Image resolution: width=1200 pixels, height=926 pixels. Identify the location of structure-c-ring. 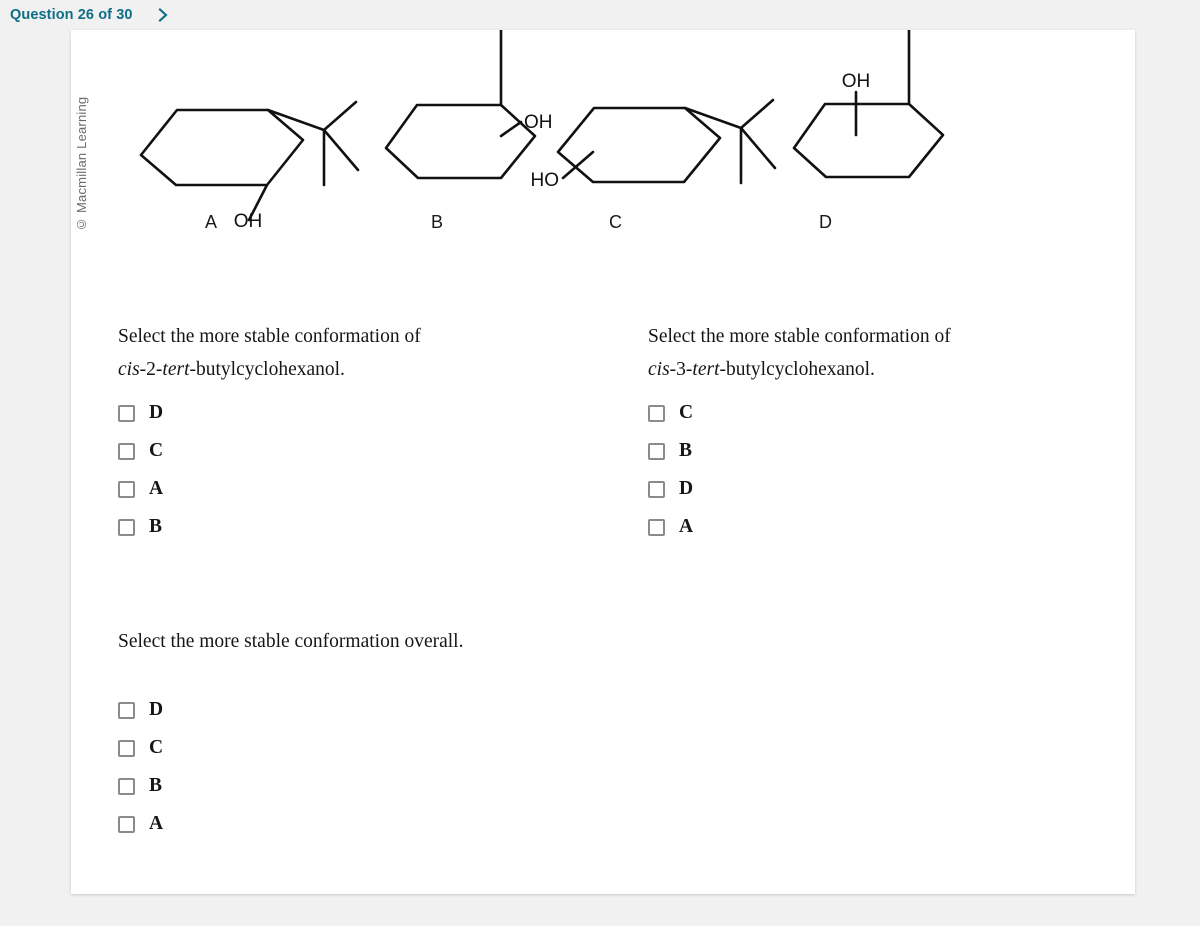
(639, 145).